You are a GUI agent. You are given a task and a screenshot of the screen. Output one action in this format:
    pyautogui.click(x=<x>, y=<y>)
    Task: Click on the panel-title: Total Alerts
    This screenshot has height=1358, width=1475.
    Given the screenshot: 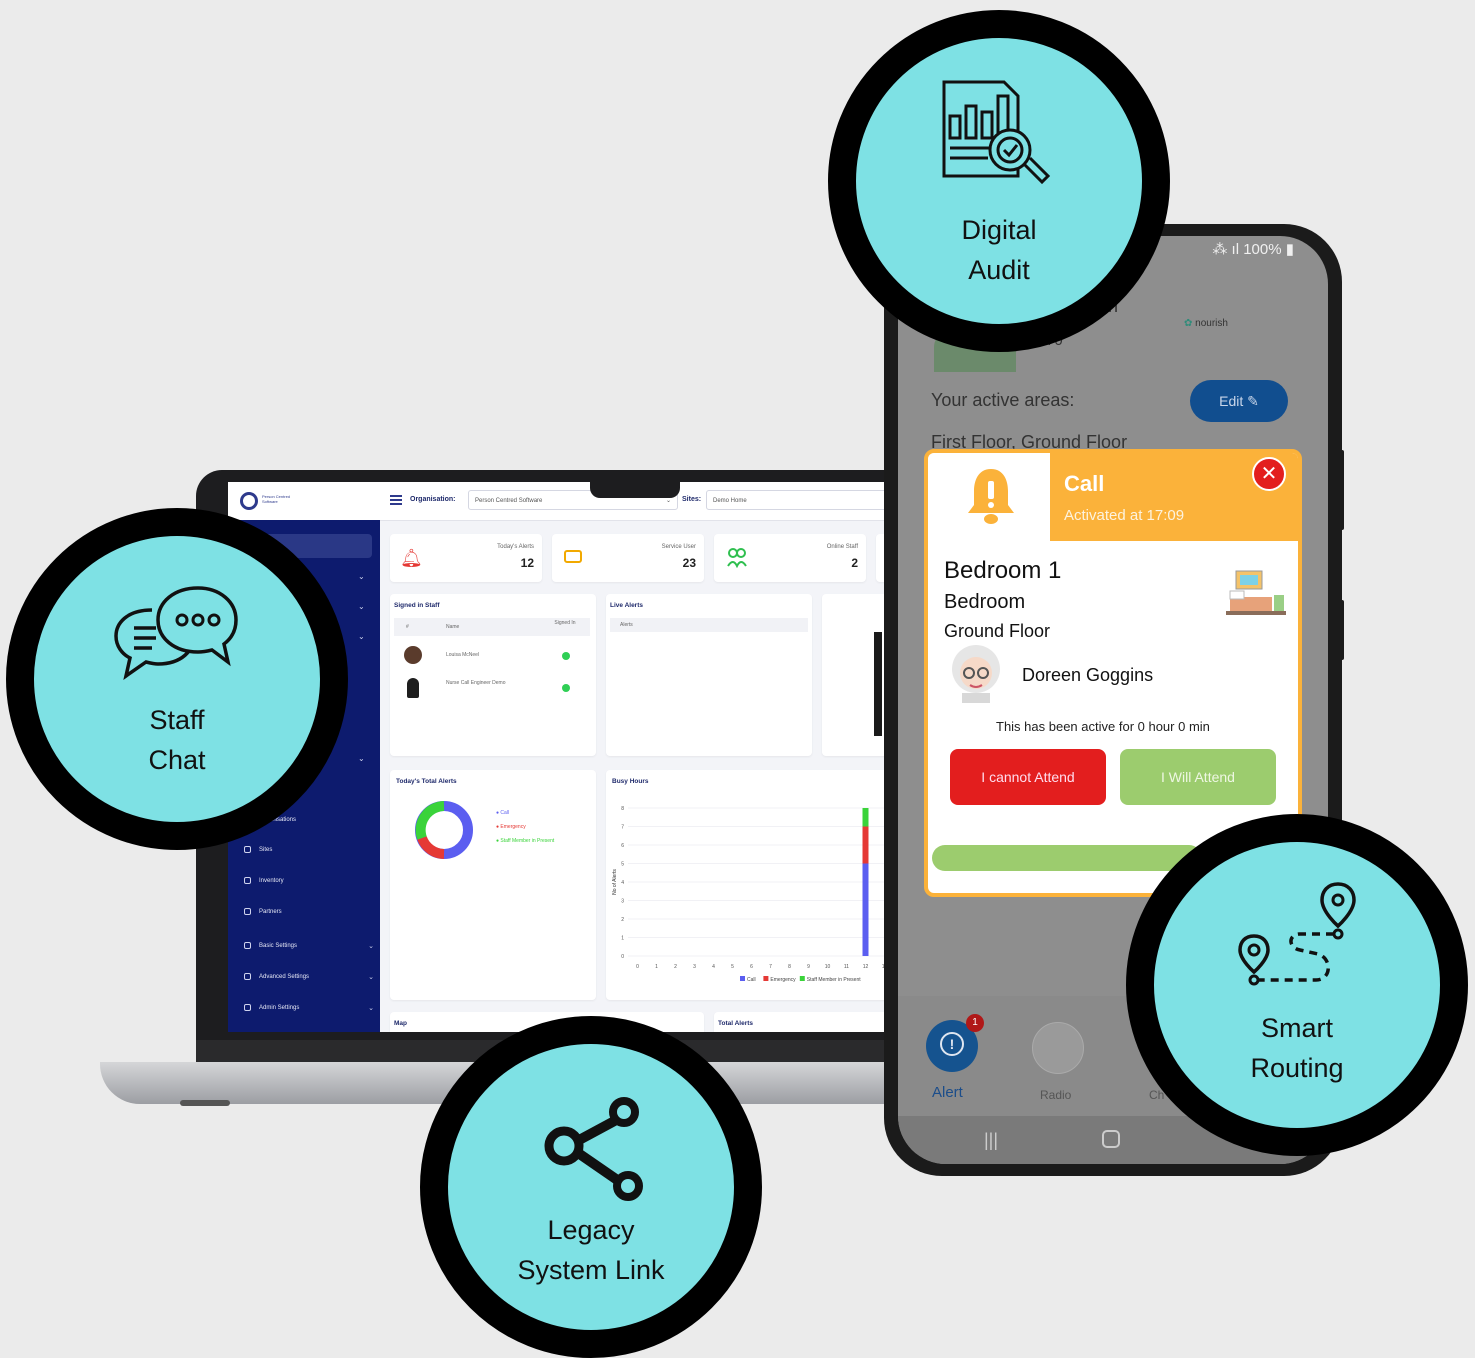 What is the action you would take?
    pyautogui.click(x=736, y=1023)
    